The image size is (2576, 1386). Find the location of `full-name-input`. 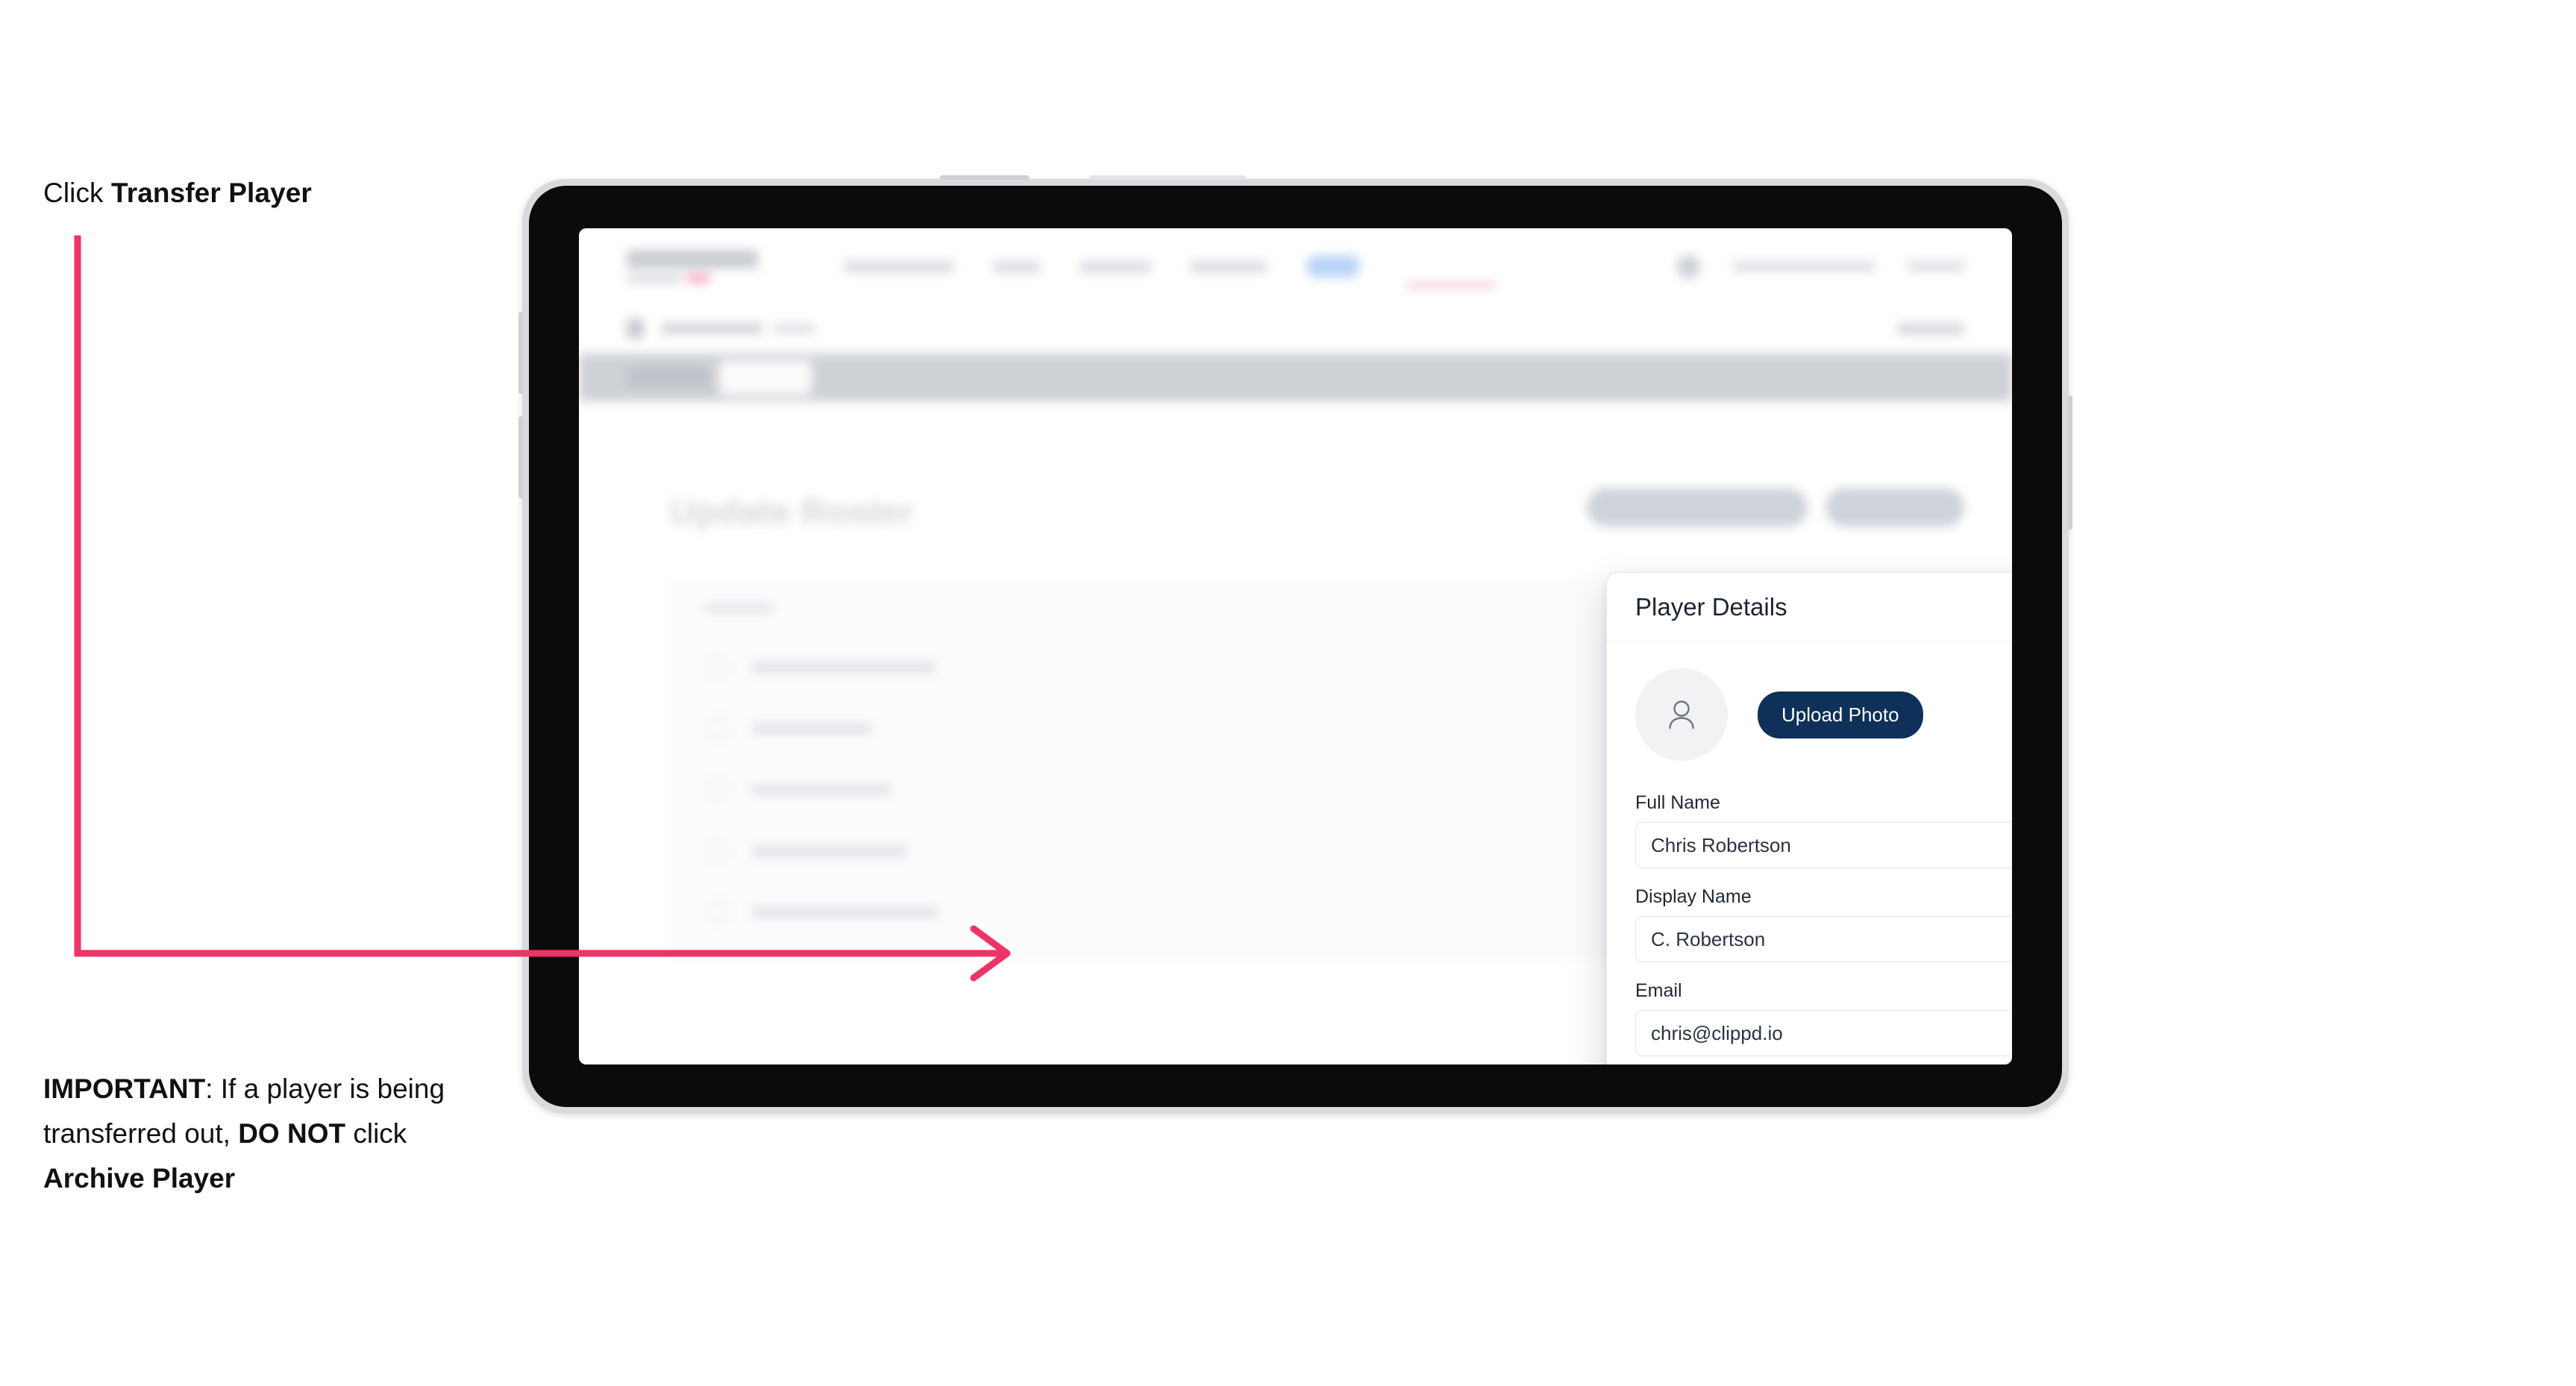

full-name-input is located at coordinates (1824, 845).